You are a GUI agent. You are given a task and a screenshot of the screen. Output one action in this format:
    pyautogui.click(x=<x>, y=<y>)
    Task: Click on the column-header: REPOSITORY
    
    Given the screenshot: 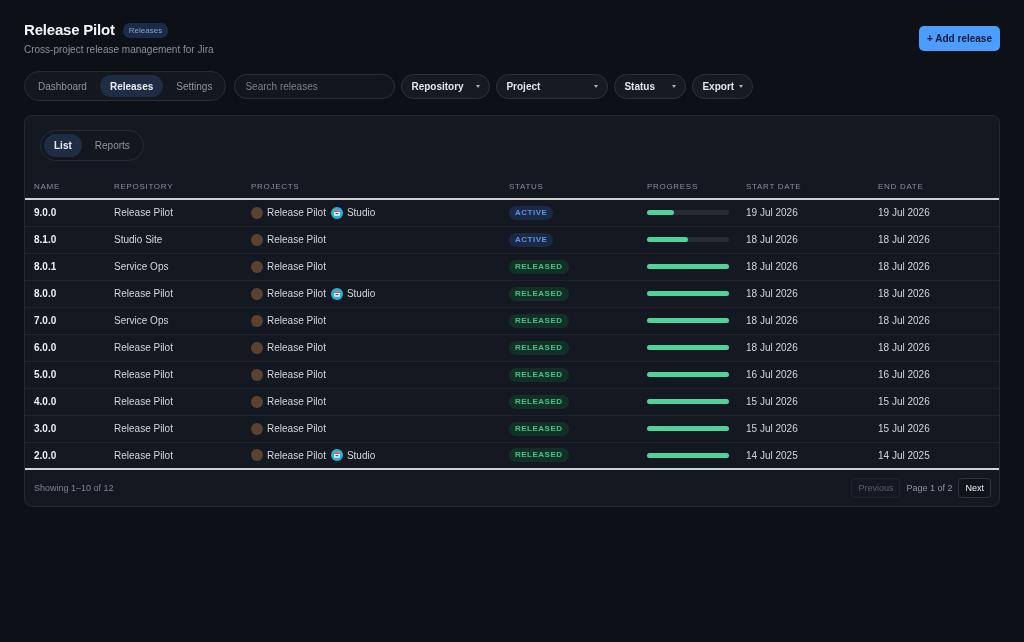 What is the action you would take?
    pyautogui.click(x=173, y=186)
    